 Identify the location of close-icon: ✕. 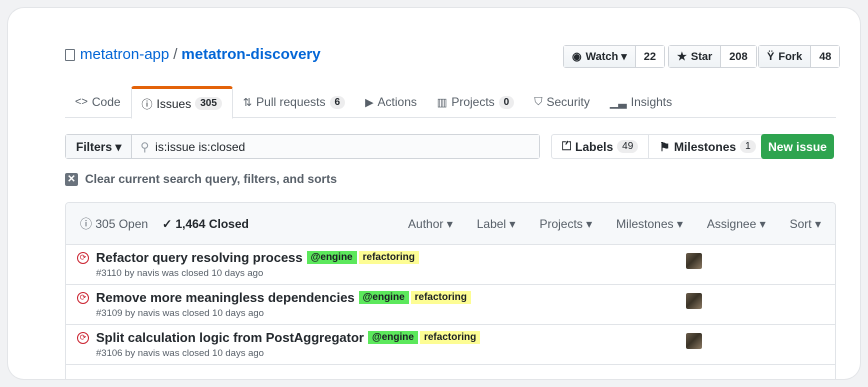
(71, 179).